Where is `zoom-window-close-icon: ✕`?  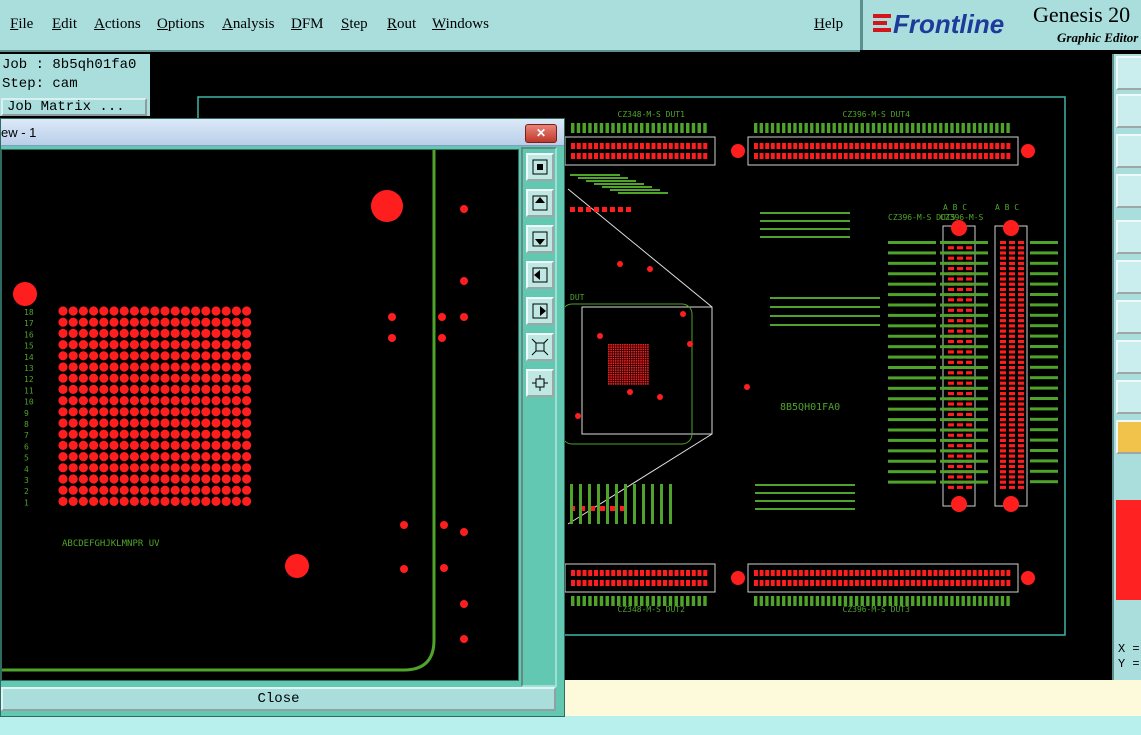
zoom-window-close-icon: ✕ is located at coordinates (541, 133).